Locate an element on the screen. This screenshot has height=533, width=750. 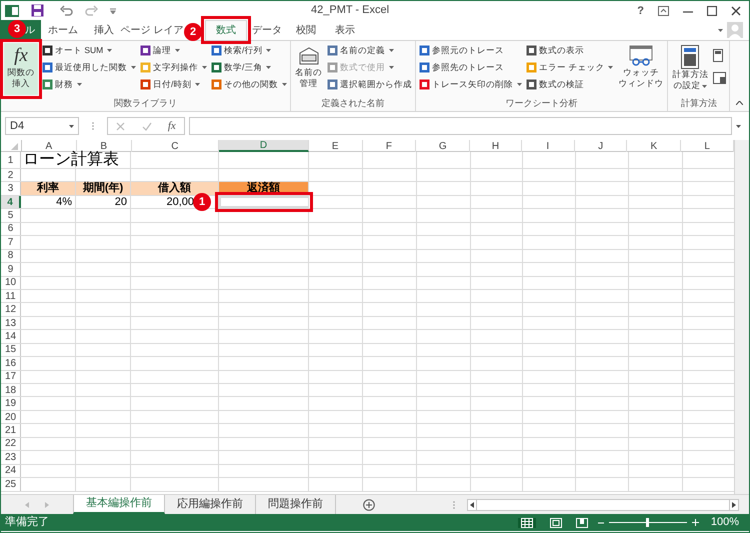
row-header: 12 is located at coordinates (11, 309).